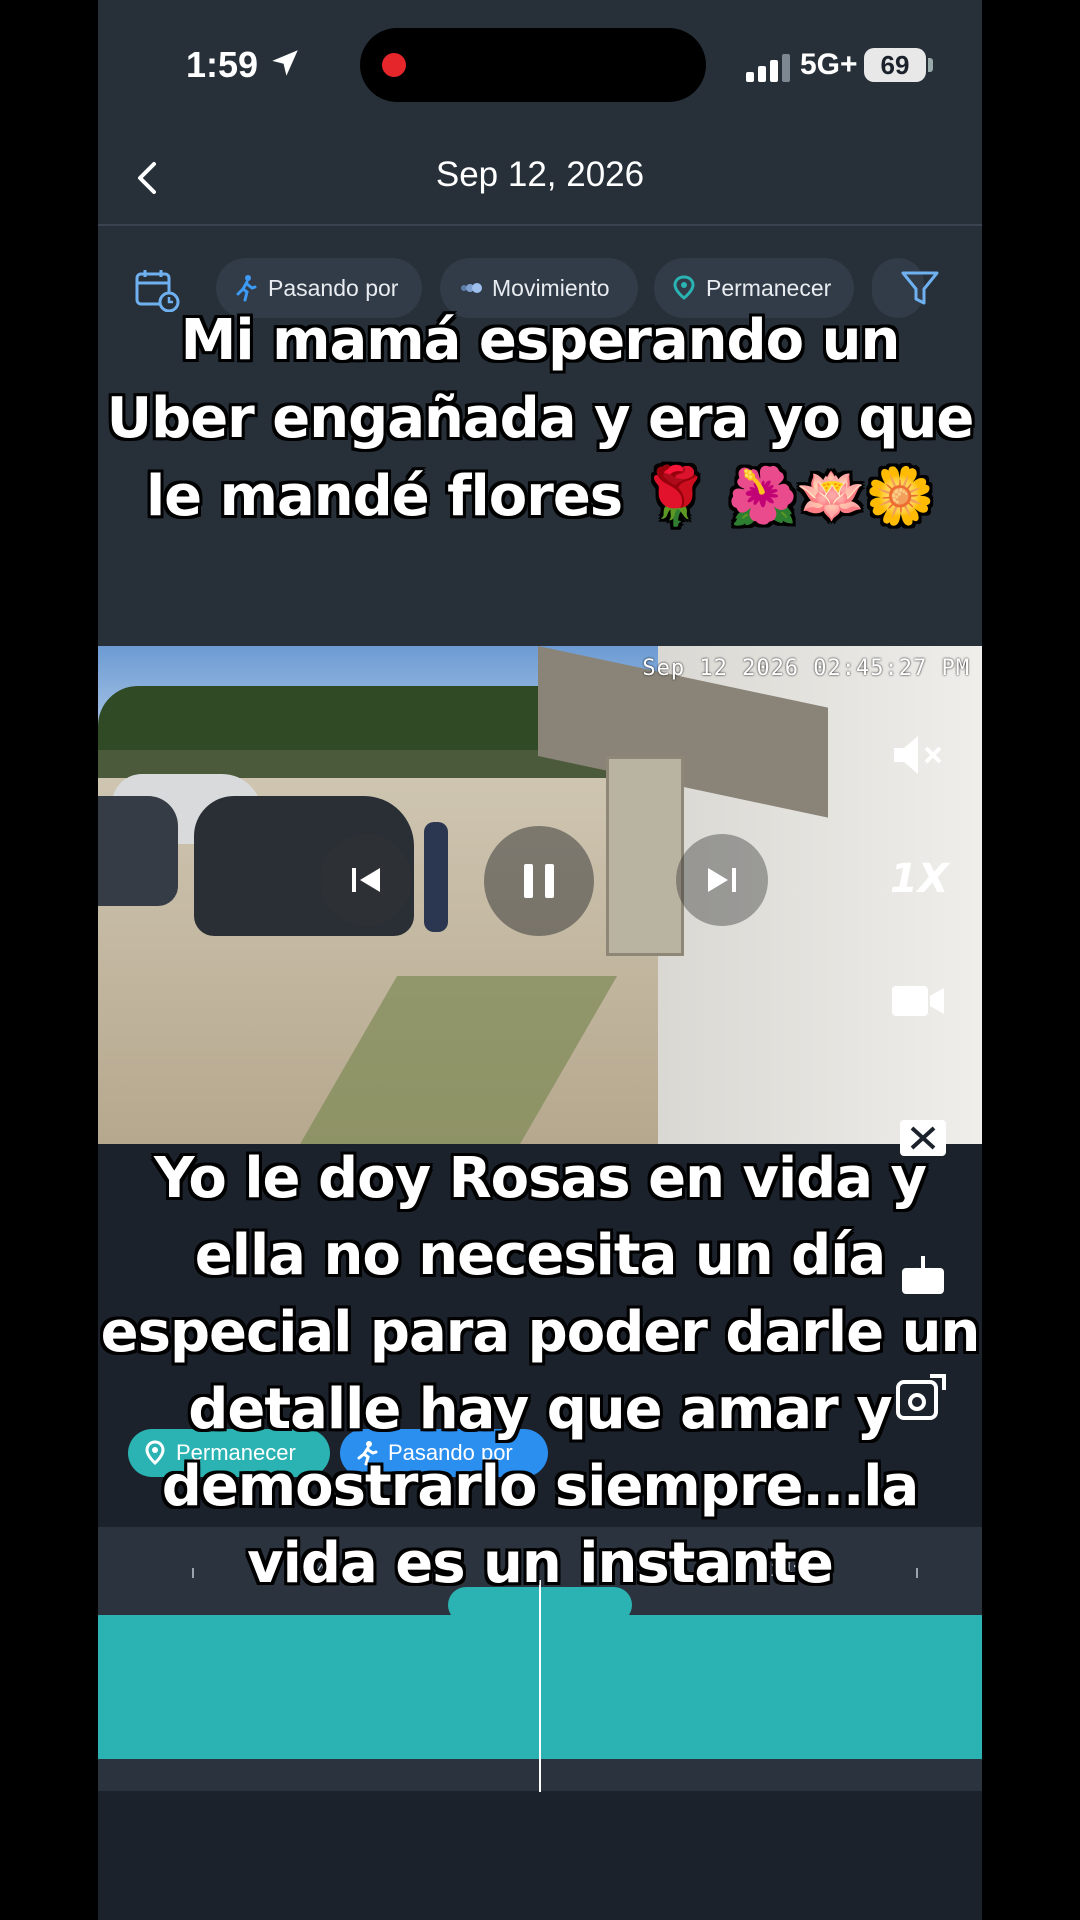  Describe the element at coordinates (918, 755) in the screenshot. I see `mute-icon` at that location.